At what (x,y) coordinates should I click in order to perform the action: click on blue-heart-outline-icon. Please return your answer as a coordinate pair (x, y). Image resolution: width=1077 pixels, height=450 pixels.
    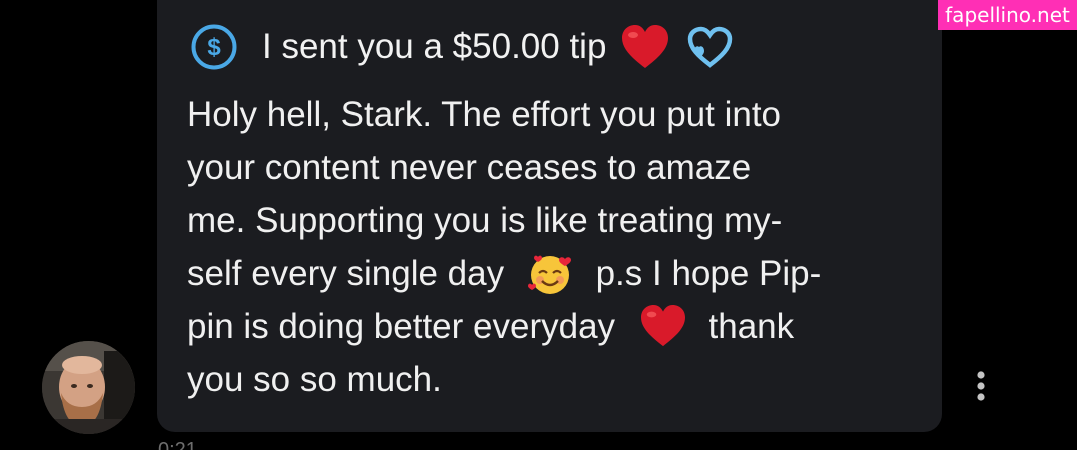
    Looking at the image, I should click on (710, 47).